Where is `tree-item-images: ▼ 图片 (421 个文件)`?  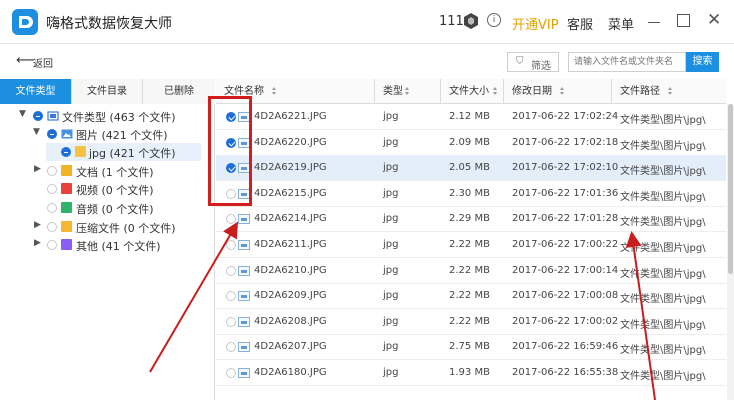 tree-item-images: ▼ 图片 (421 个文件) is located at coordinates (107, 134).